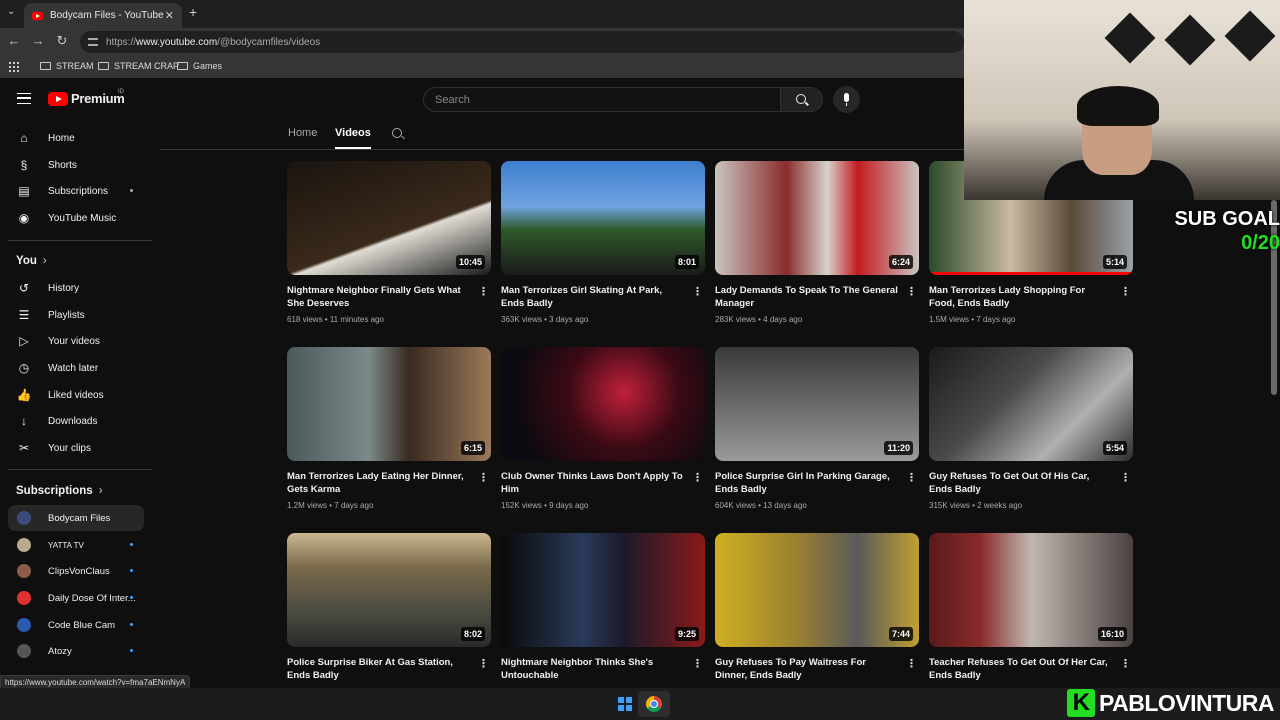 Image resolution: width=1280 pixels, height=720 pixels. I want to click on sidebar-item-shorts: § Shorts, so click(76, 165).